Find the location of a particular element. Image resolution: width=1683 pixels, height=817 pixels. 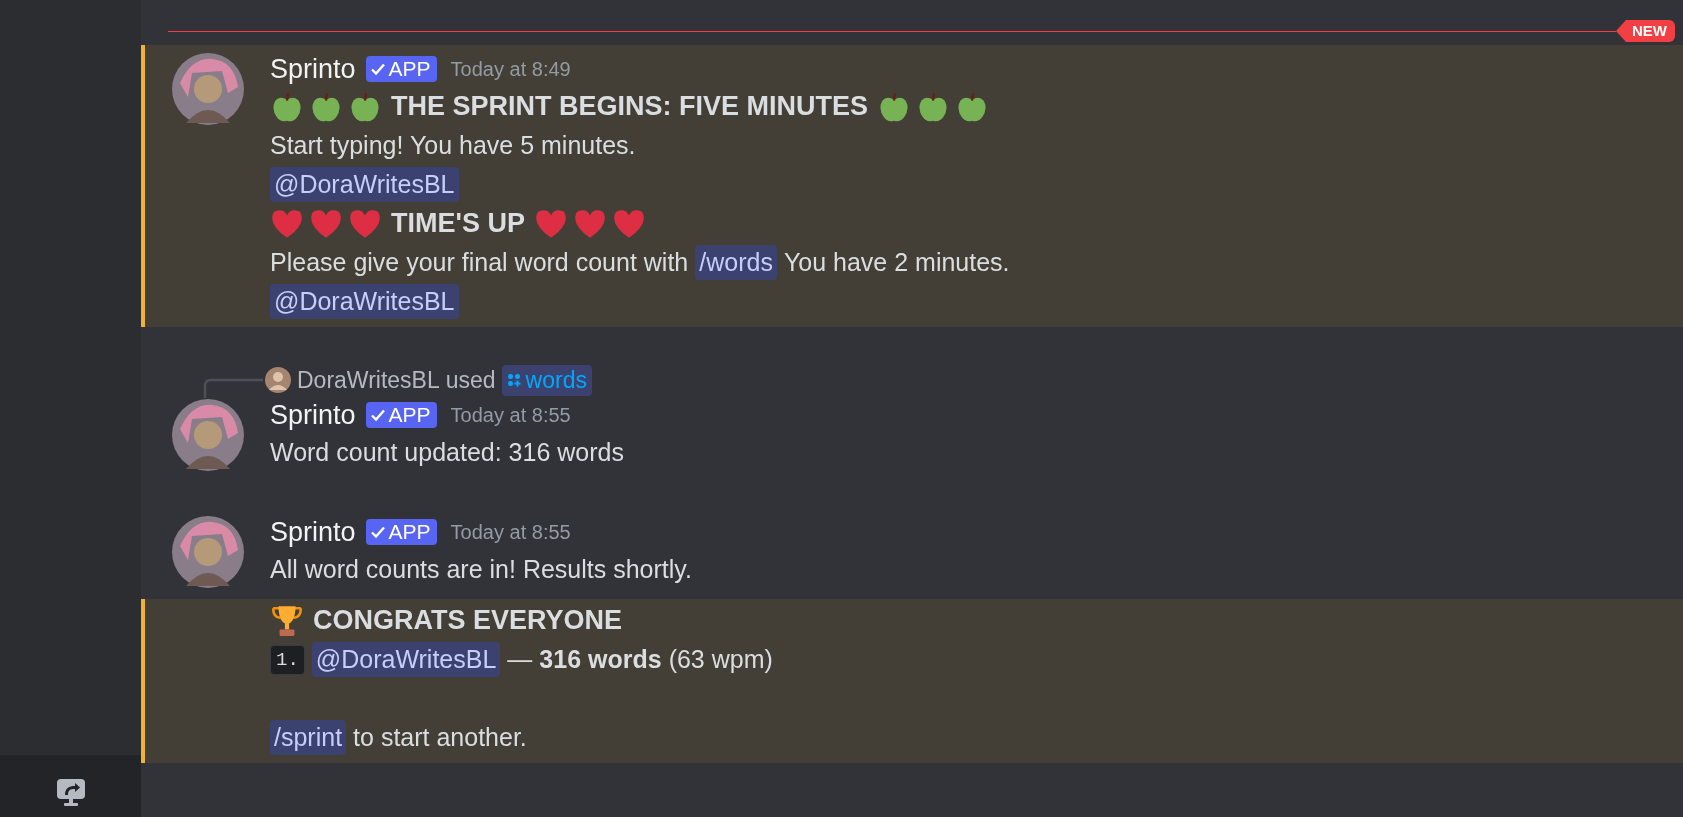

reply-text: used is located at coordinates (470, 380).